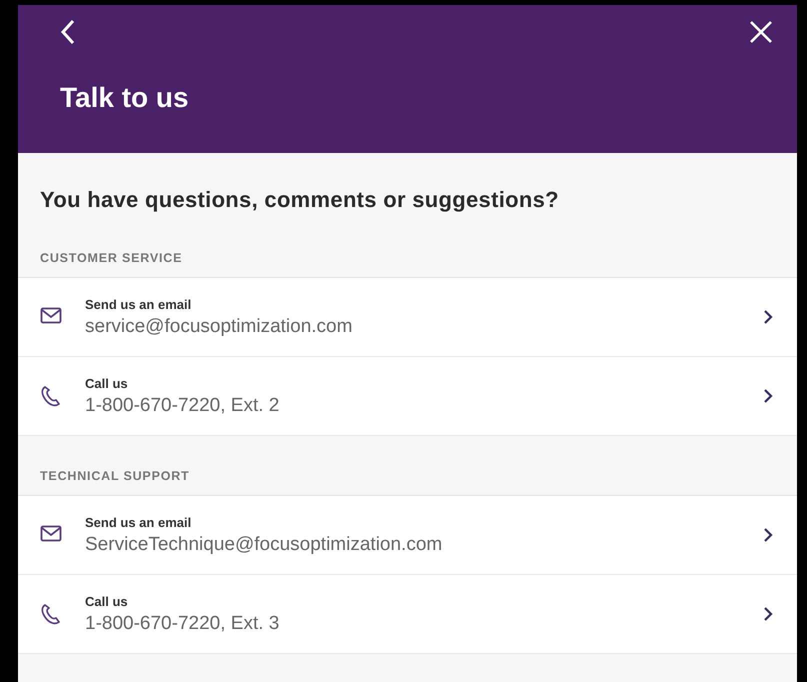 Image resolution: width=807 pixels, height=682 pixels. Describe the element at coordinates (111, 258) in the screenshot. I see `section-label: CUSTOMER SERVICE` at that location.